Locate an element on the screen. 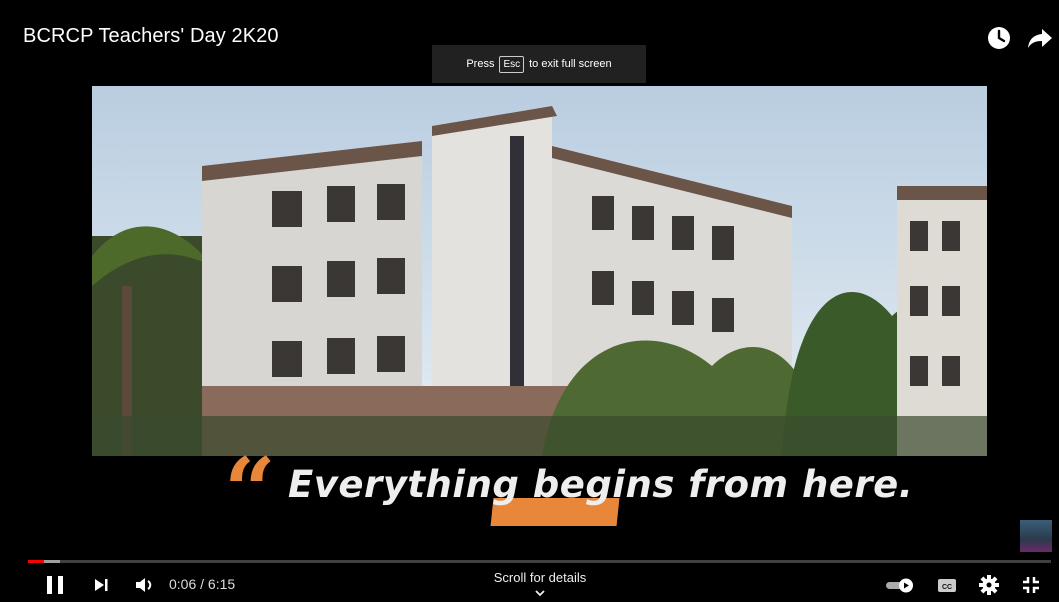 This screenshot has width=1059, height=602. autoplay-toggle-icon is located at coordinates (900, 585).